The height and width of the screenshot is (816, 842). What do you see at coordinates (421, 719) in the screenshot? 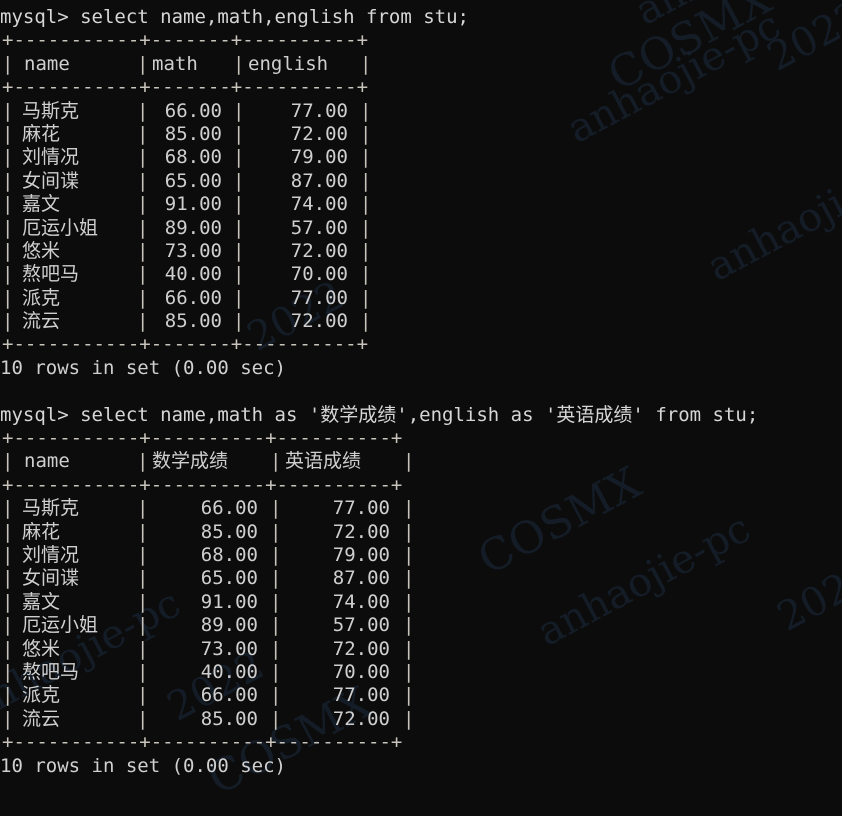
I see `table-row: | | | | 流云 85.00 72.00` at bounding box center [421, 719].